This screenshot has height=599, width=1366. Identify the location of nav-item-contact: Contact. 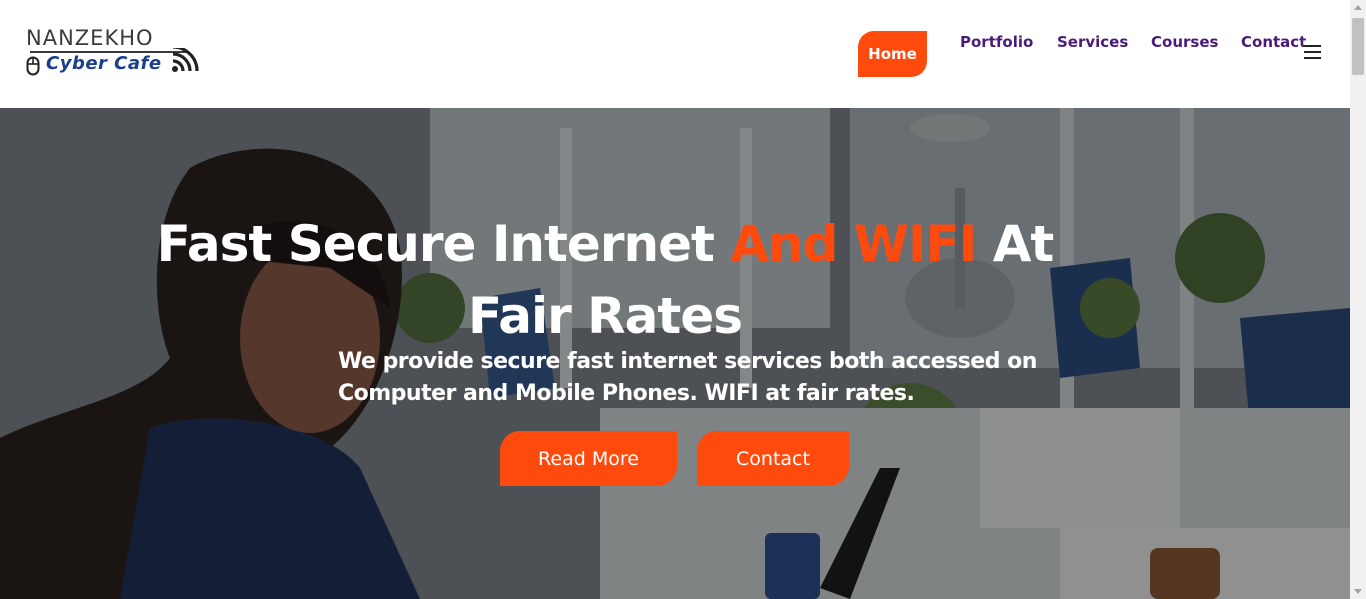
(1273, 42).